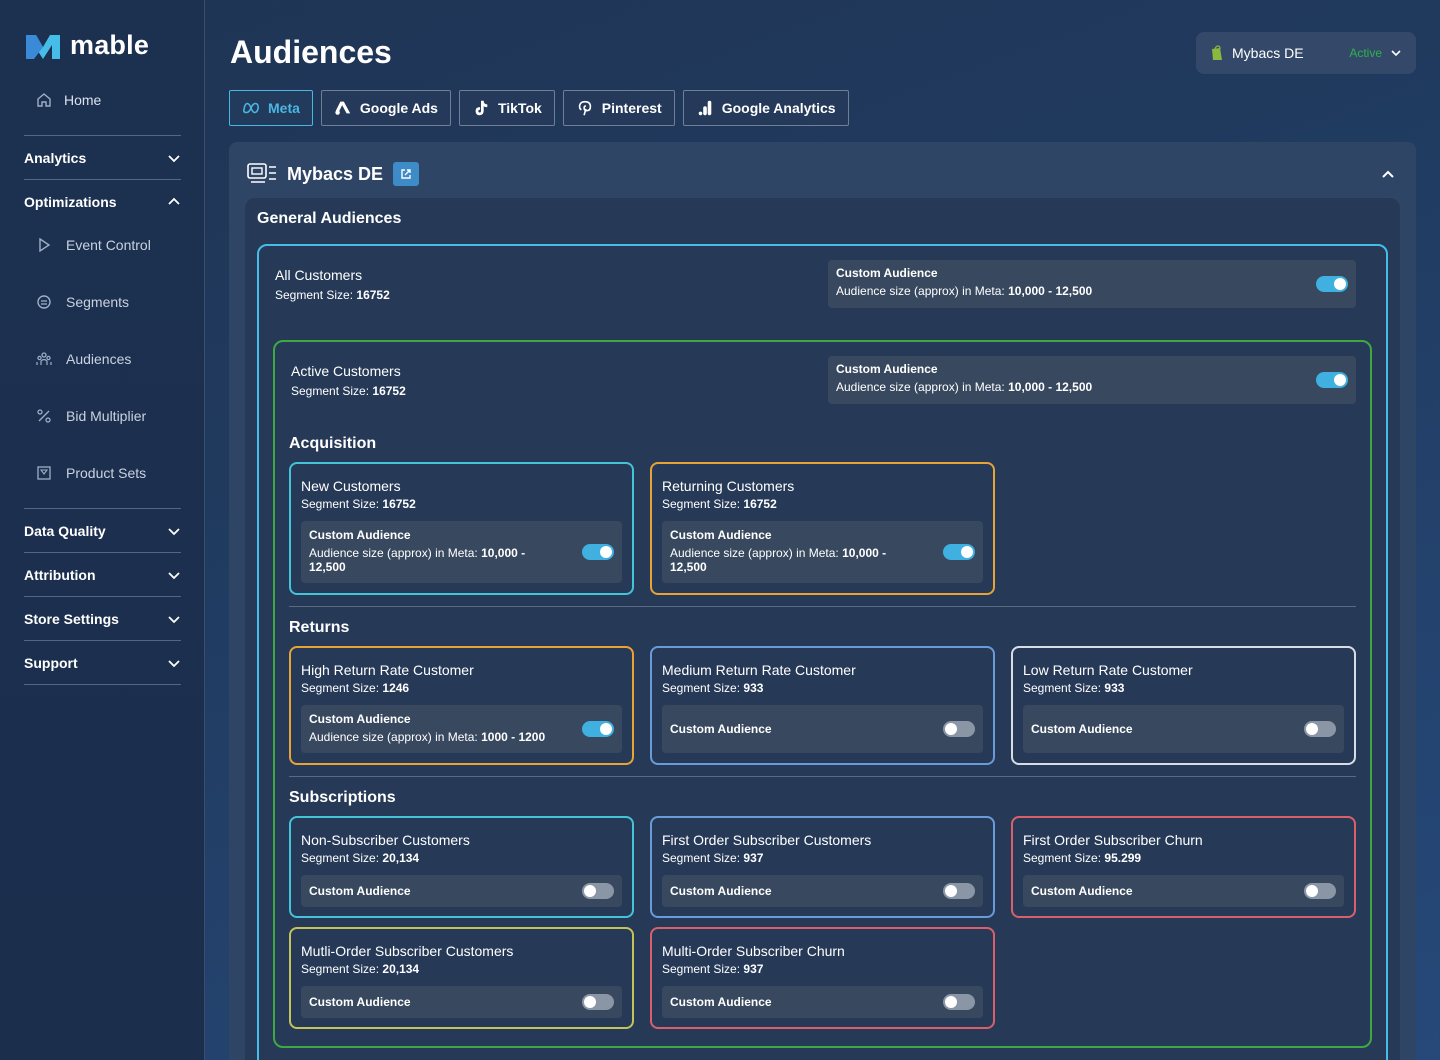 This screenshot has height=1060, width=1440. What do you see at coordinates (506, 108) in the screenshot?
I see `tab-tiktok: TikTok` at bounding box center [506, 108].